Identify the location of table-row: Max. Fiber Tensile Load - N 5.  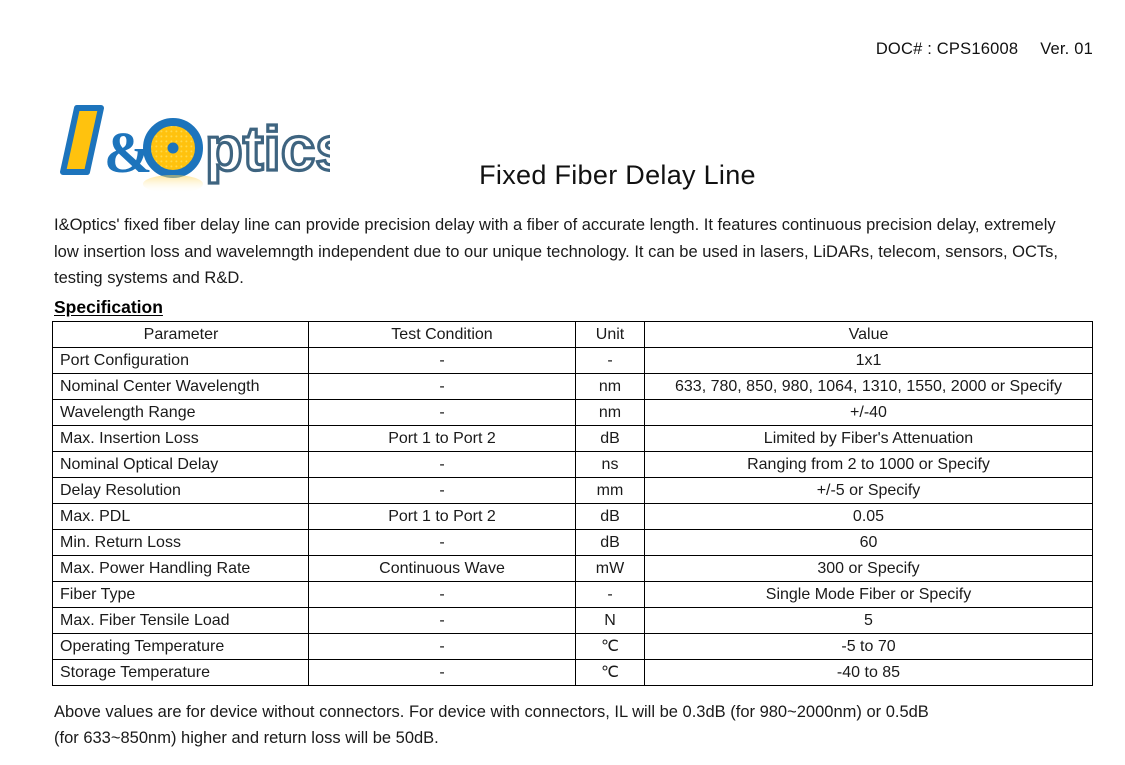
(572, 620).